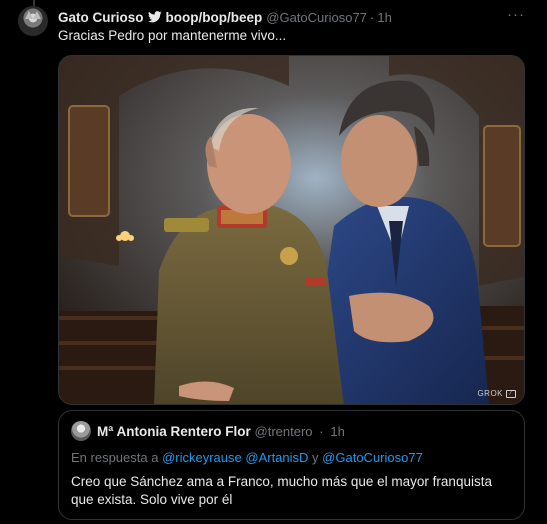  What do you see at coordinates (490, 393) in the screenshot?
I see `grok-watermark-label: GROK` at bounding box center [490, 393].